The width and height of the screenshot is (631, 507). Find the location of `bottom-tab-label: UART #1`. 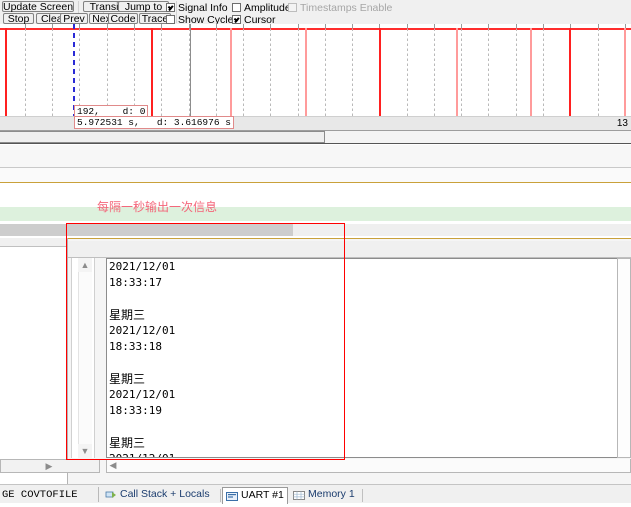

bottom-tab-label: UART #1 is located at coordinates (262, 495).